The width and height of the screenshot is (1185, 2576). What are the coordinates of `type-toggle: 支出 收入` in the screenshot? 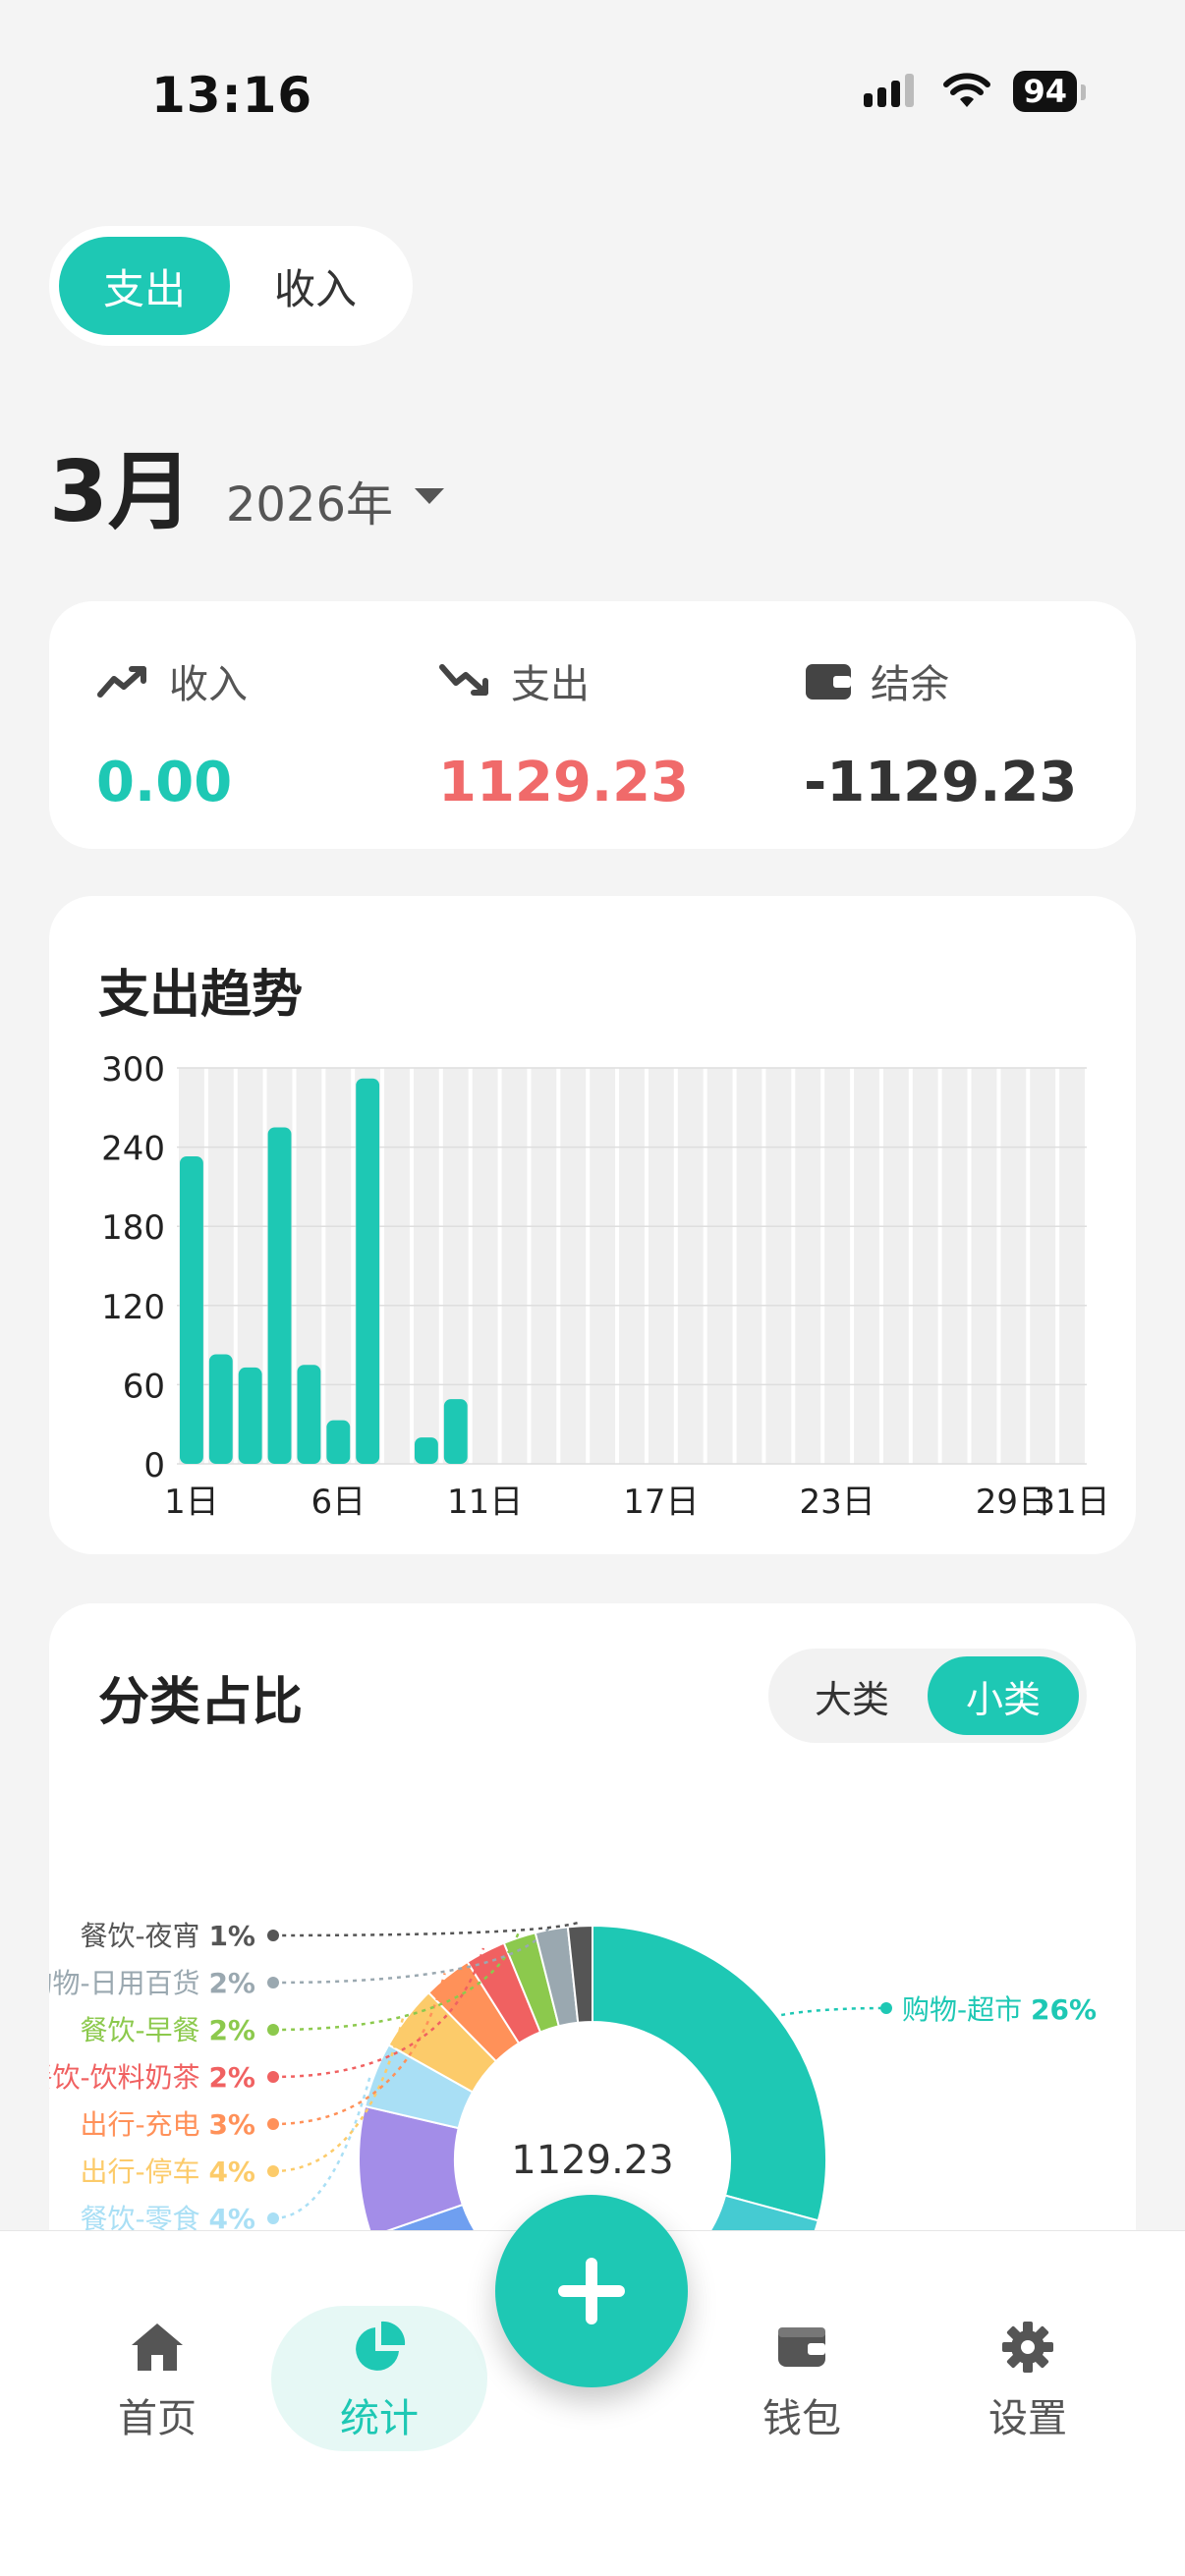 It's located at (231, 286).